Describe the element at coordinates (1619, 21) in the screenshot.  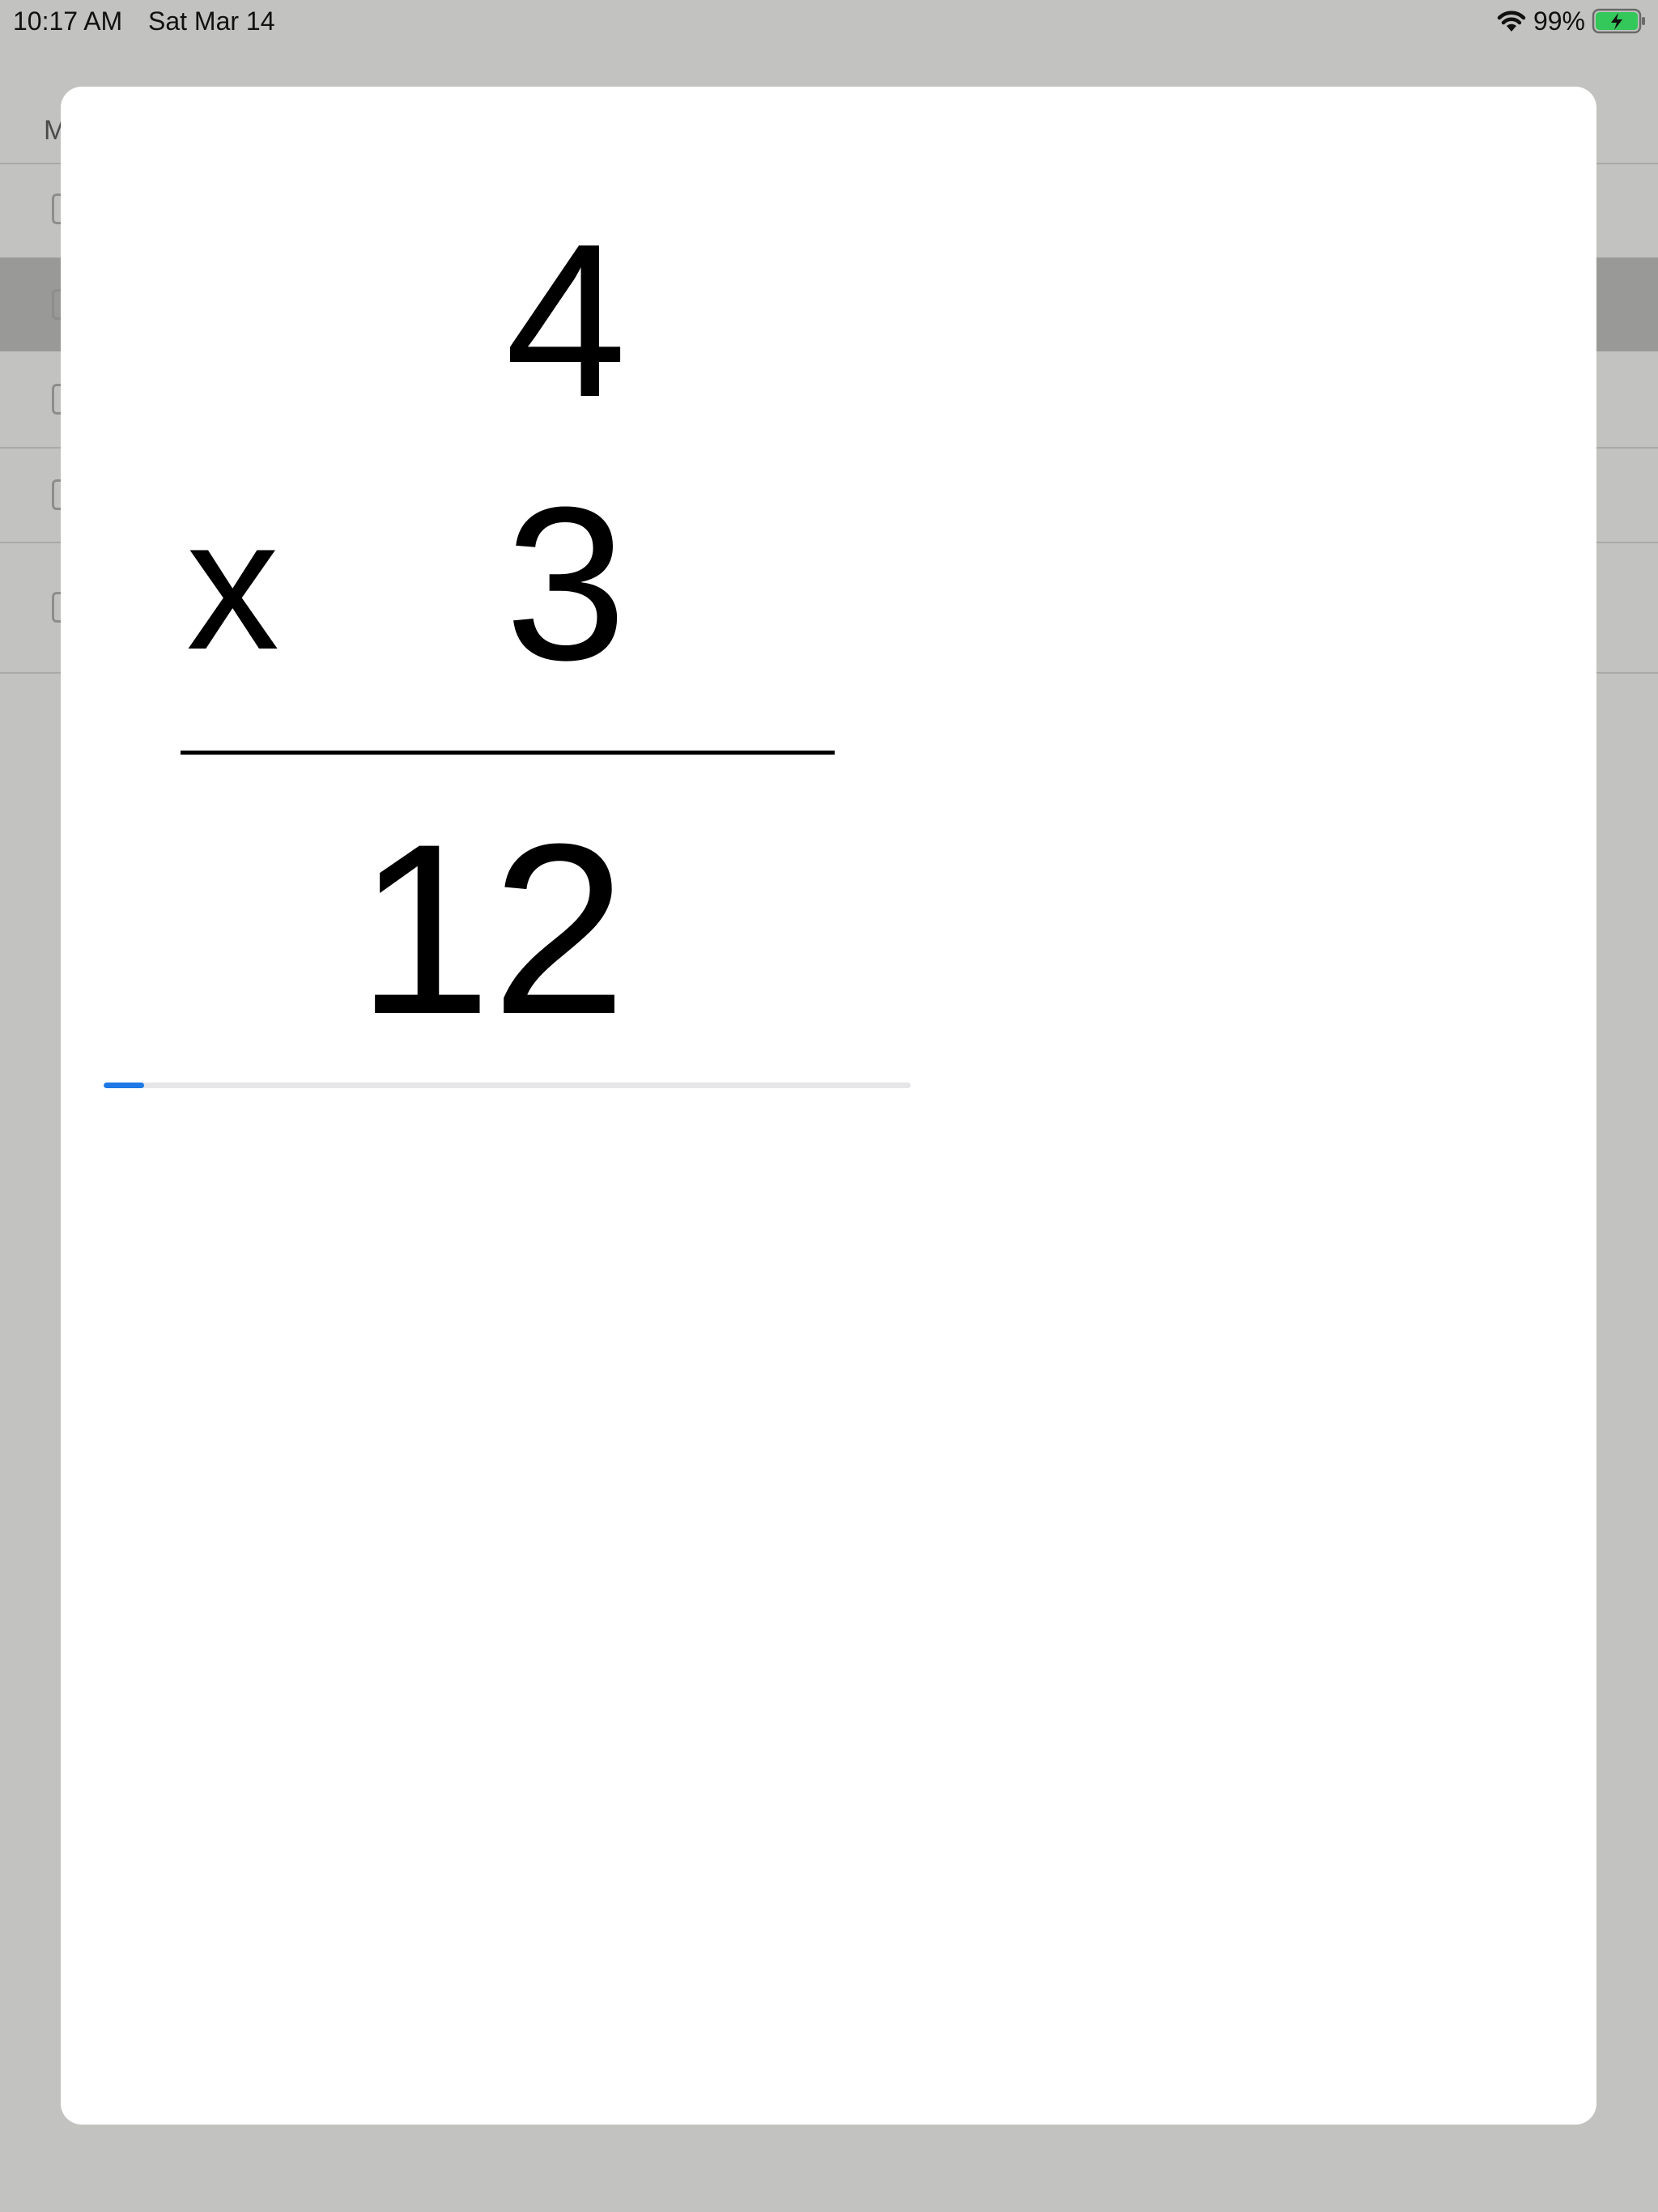
I see `battery-charging-icon` at that location.